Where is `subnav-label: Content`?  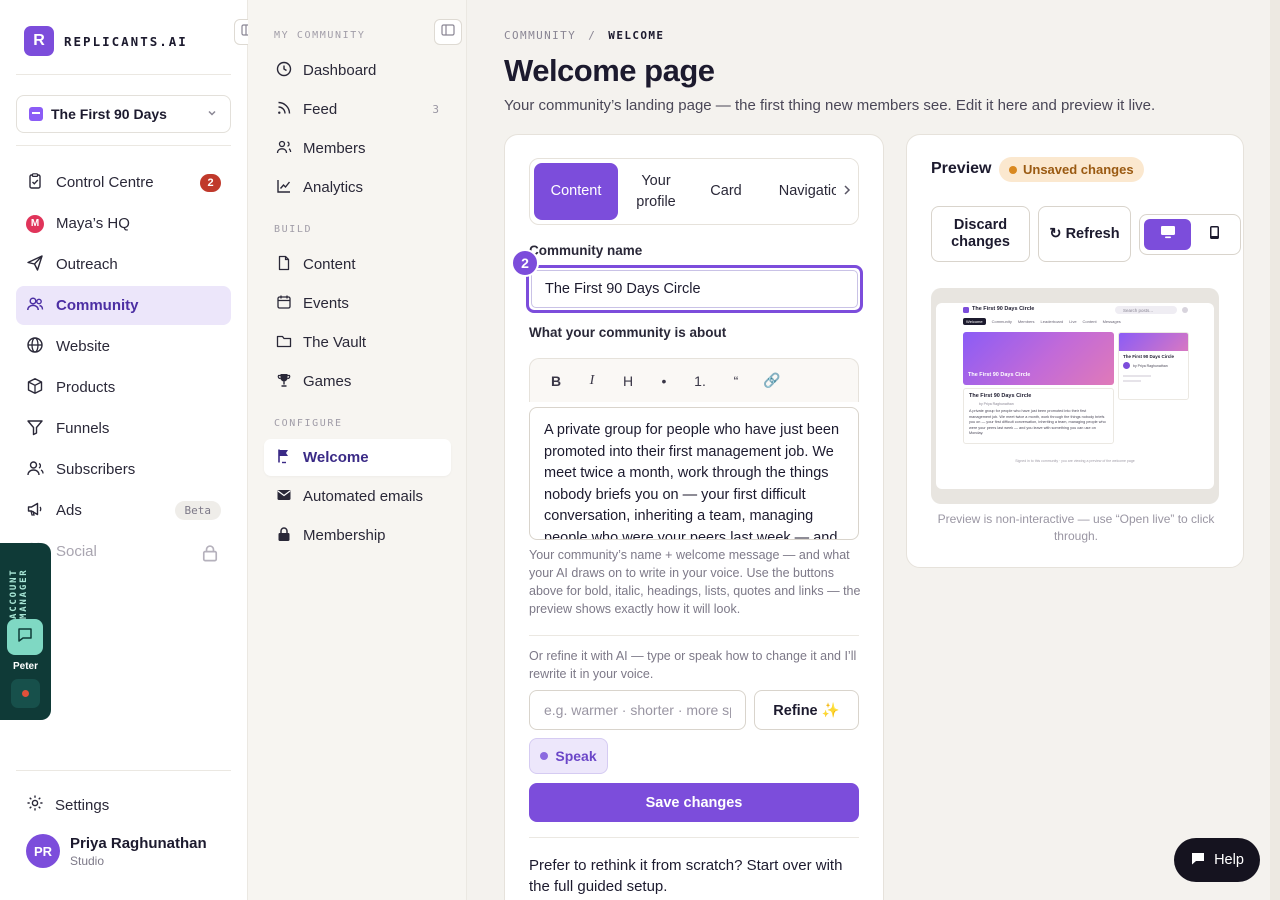
subnav-label: Content is located at coordinates (329, 264).